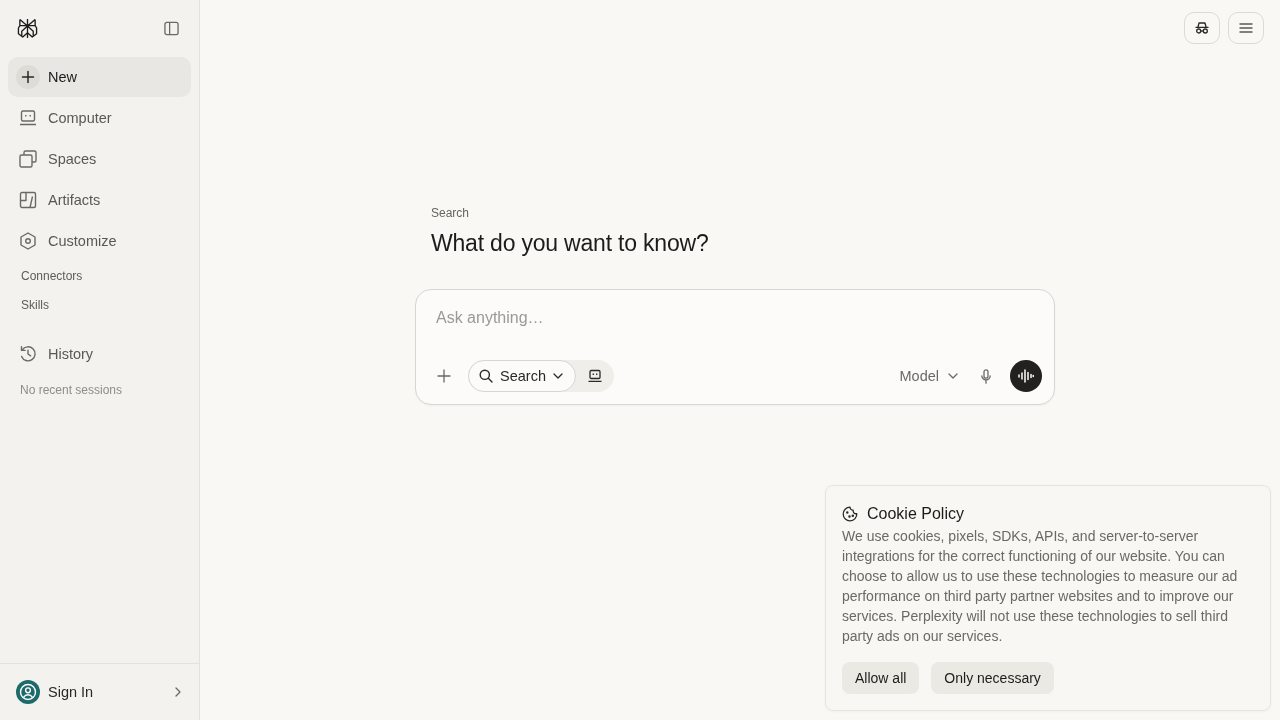 This screenshot has height=720, width=1280. What do you see at coordinates (99, 241) in the screenshot?
I see `nav-item: Customize` at bounding box center [99, 241].